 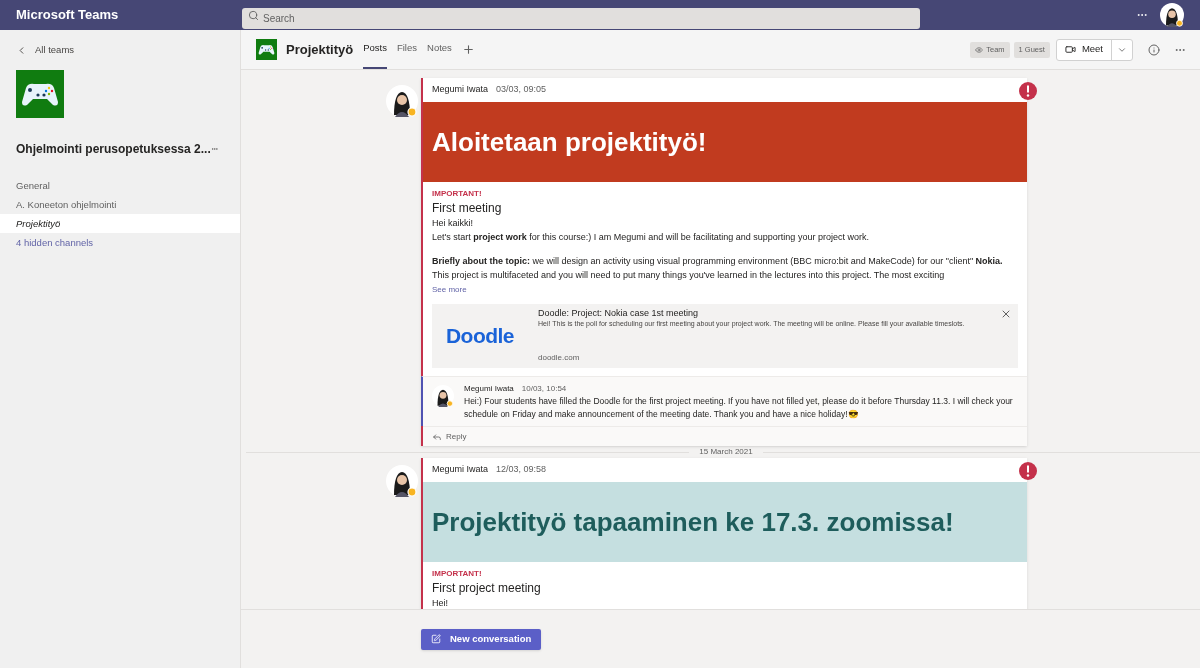 I want to click on channel-item: A. Koneeton ohjelmointi, so click(x=120, y=205).